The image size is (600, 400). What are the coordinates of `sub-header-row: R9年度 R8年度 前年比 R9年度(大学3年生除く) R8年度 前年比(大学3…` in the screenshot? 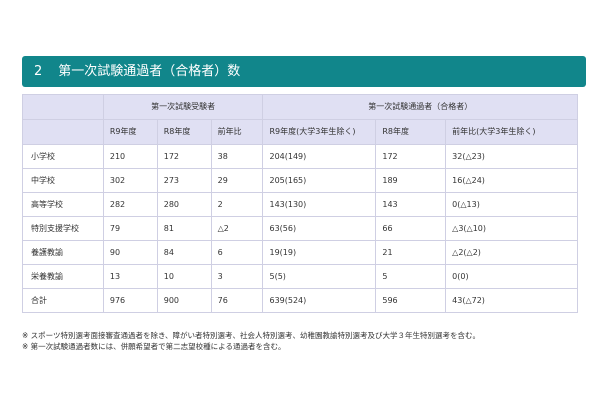 It's located at (300, 132).